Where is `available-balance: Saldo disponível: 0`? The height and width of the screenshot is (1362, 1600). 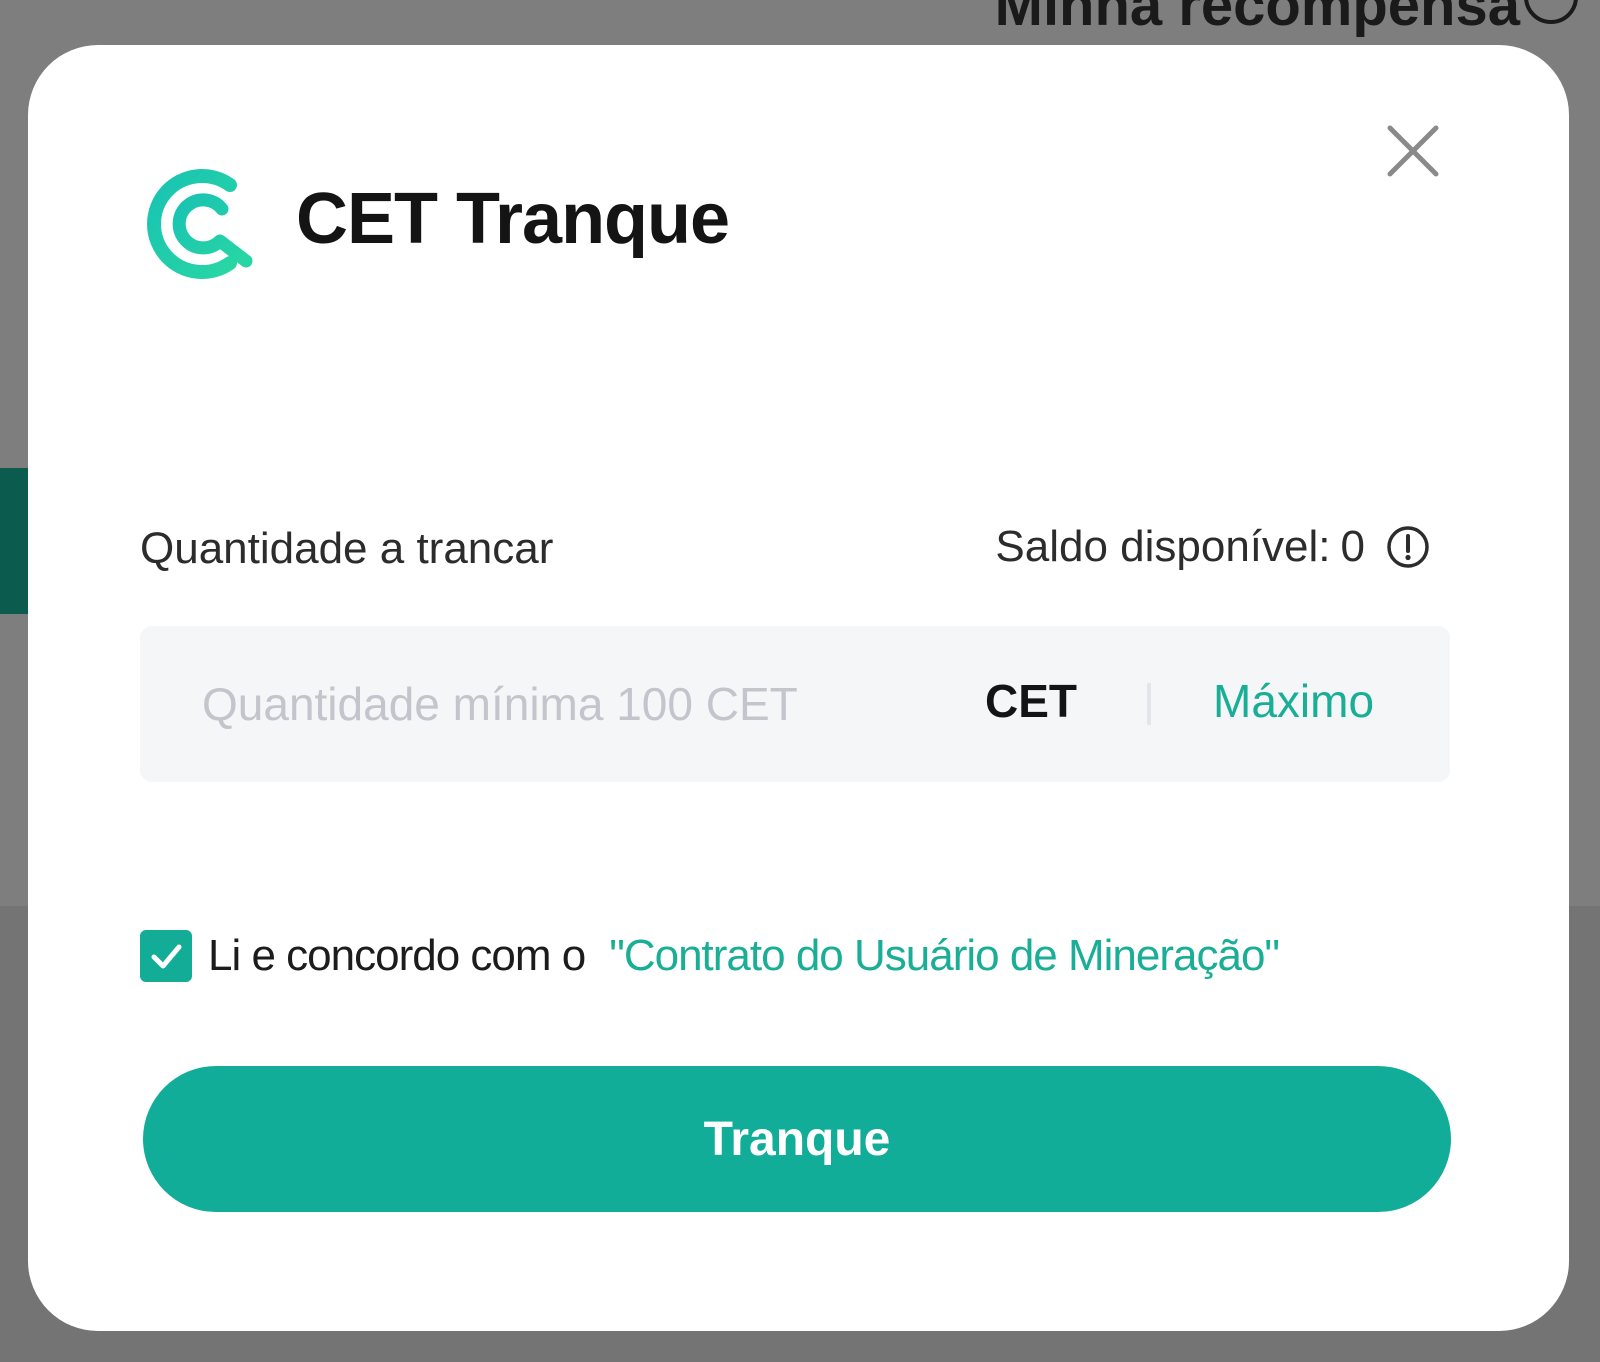 available-balance: Saldo disponível: 0 is located at coordinates (1213, 547).